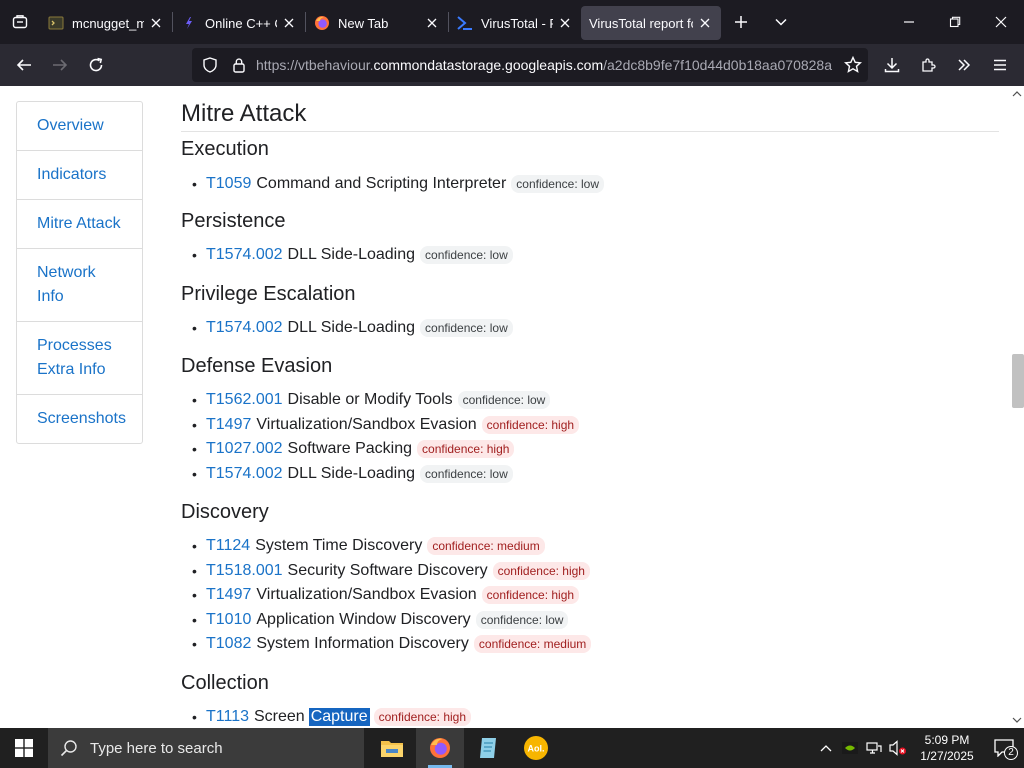  I want to click on sidebar-item-screenshots: Screenshots, so click(79, 419).